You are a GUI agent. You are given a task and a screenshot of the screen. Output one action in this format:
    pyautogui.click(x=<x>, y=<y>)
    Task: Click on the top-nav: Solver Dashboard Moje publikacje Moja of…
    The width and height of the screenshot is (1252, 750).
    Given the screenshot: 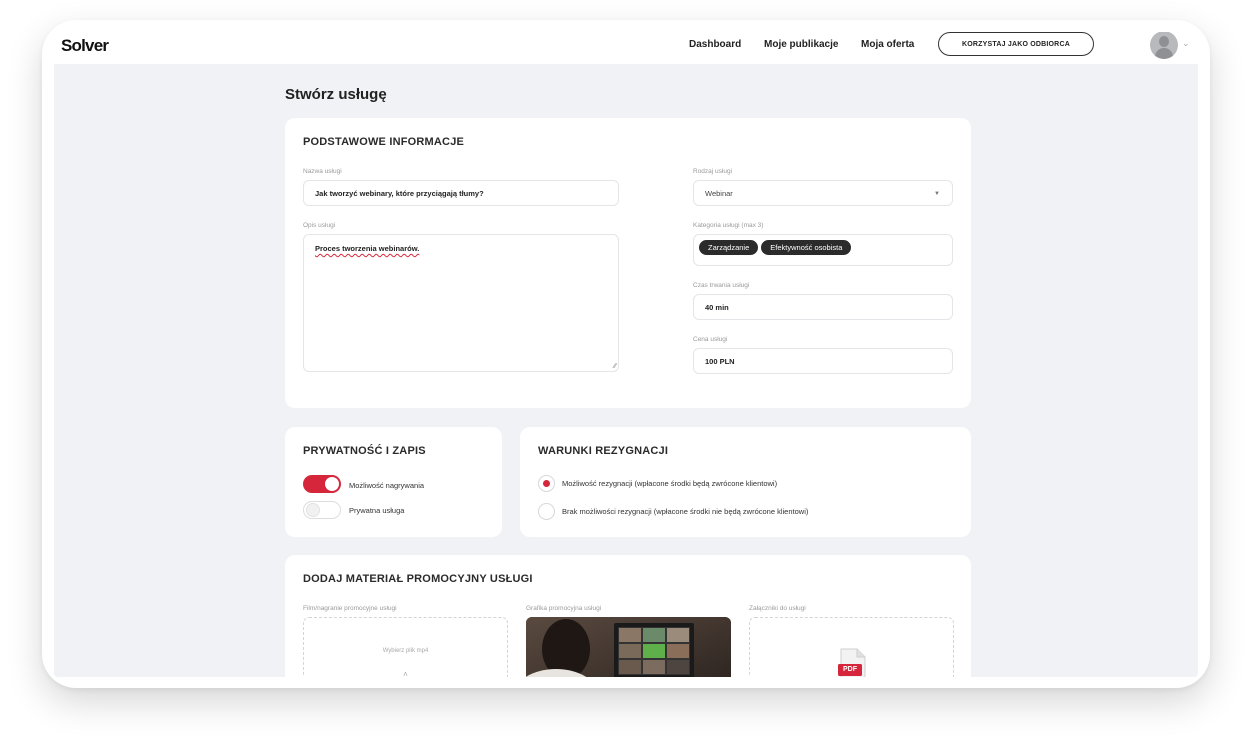 What is the action you would take?
    pyautogui.click(x=626, y=48)
    